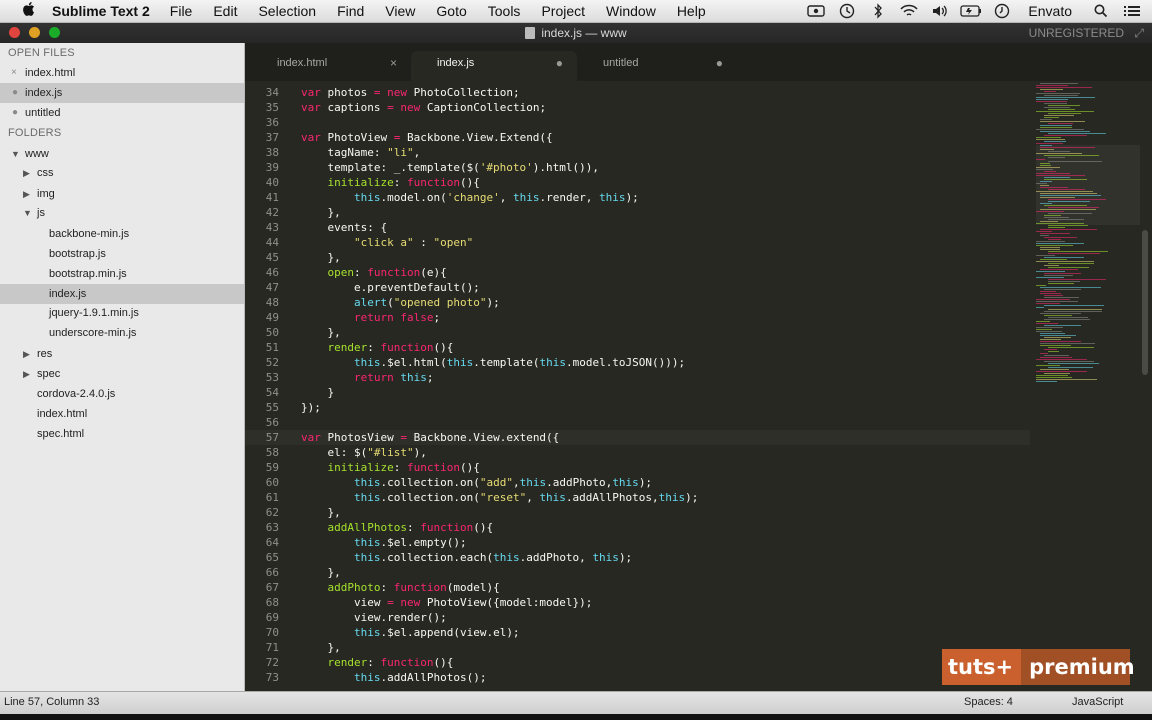 The width and height of the screenshot is (1152, 720). I want to click on menu-window: Window, so click(631, 11).